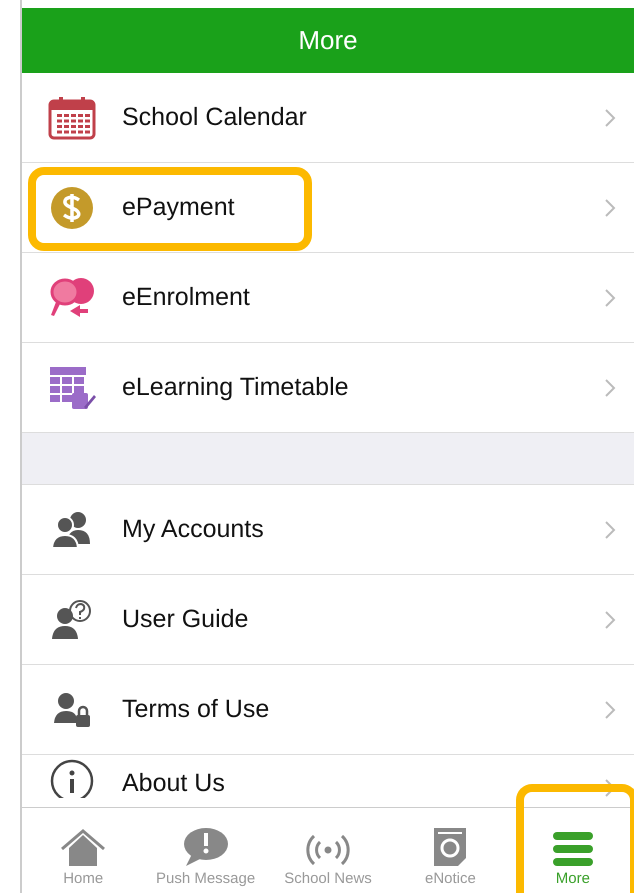 The height and width of the screenshot is (893, 634). What do you see at coordinates (83, 878) in the screenshot?
I see `tab-label: Home` at bounding box center [83, 878].